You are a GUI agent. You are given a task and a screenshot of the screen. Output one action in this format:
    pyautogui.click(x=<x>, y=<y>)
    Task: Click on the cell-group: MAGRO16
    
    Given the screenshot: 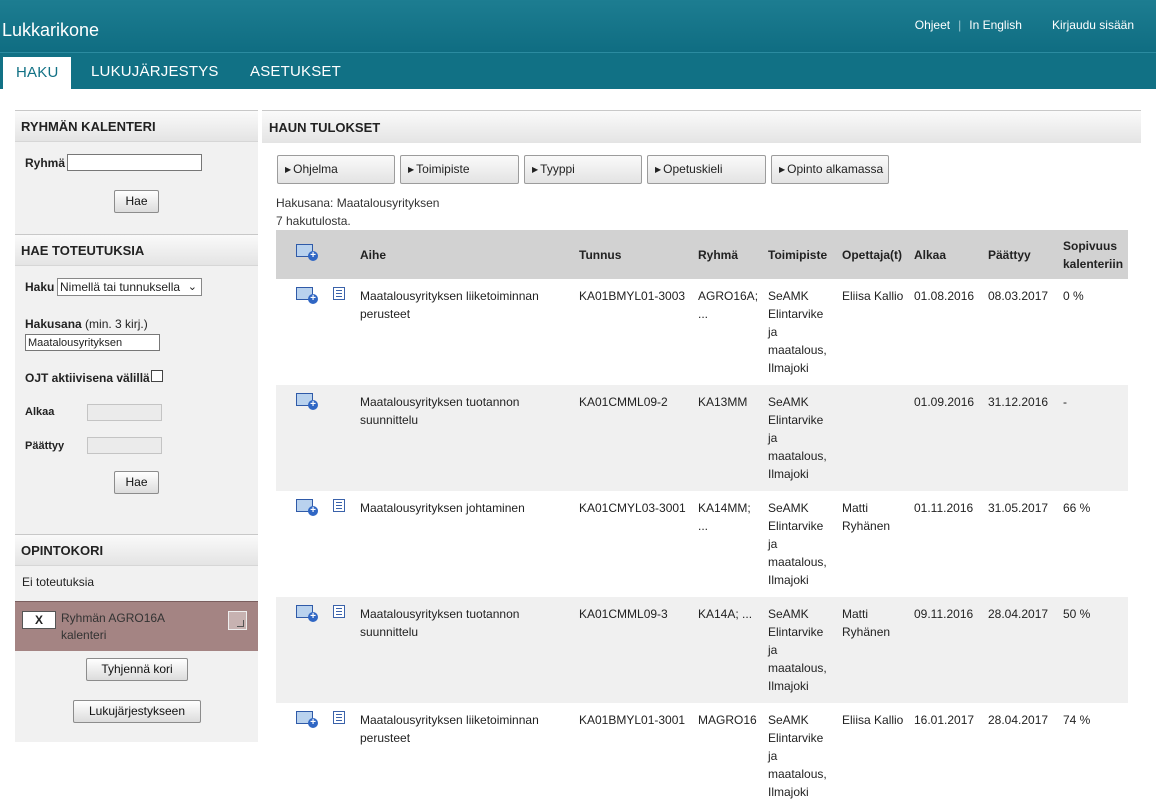 What is the action you would take?
    pyautogui.click(x=729, y=756)
    